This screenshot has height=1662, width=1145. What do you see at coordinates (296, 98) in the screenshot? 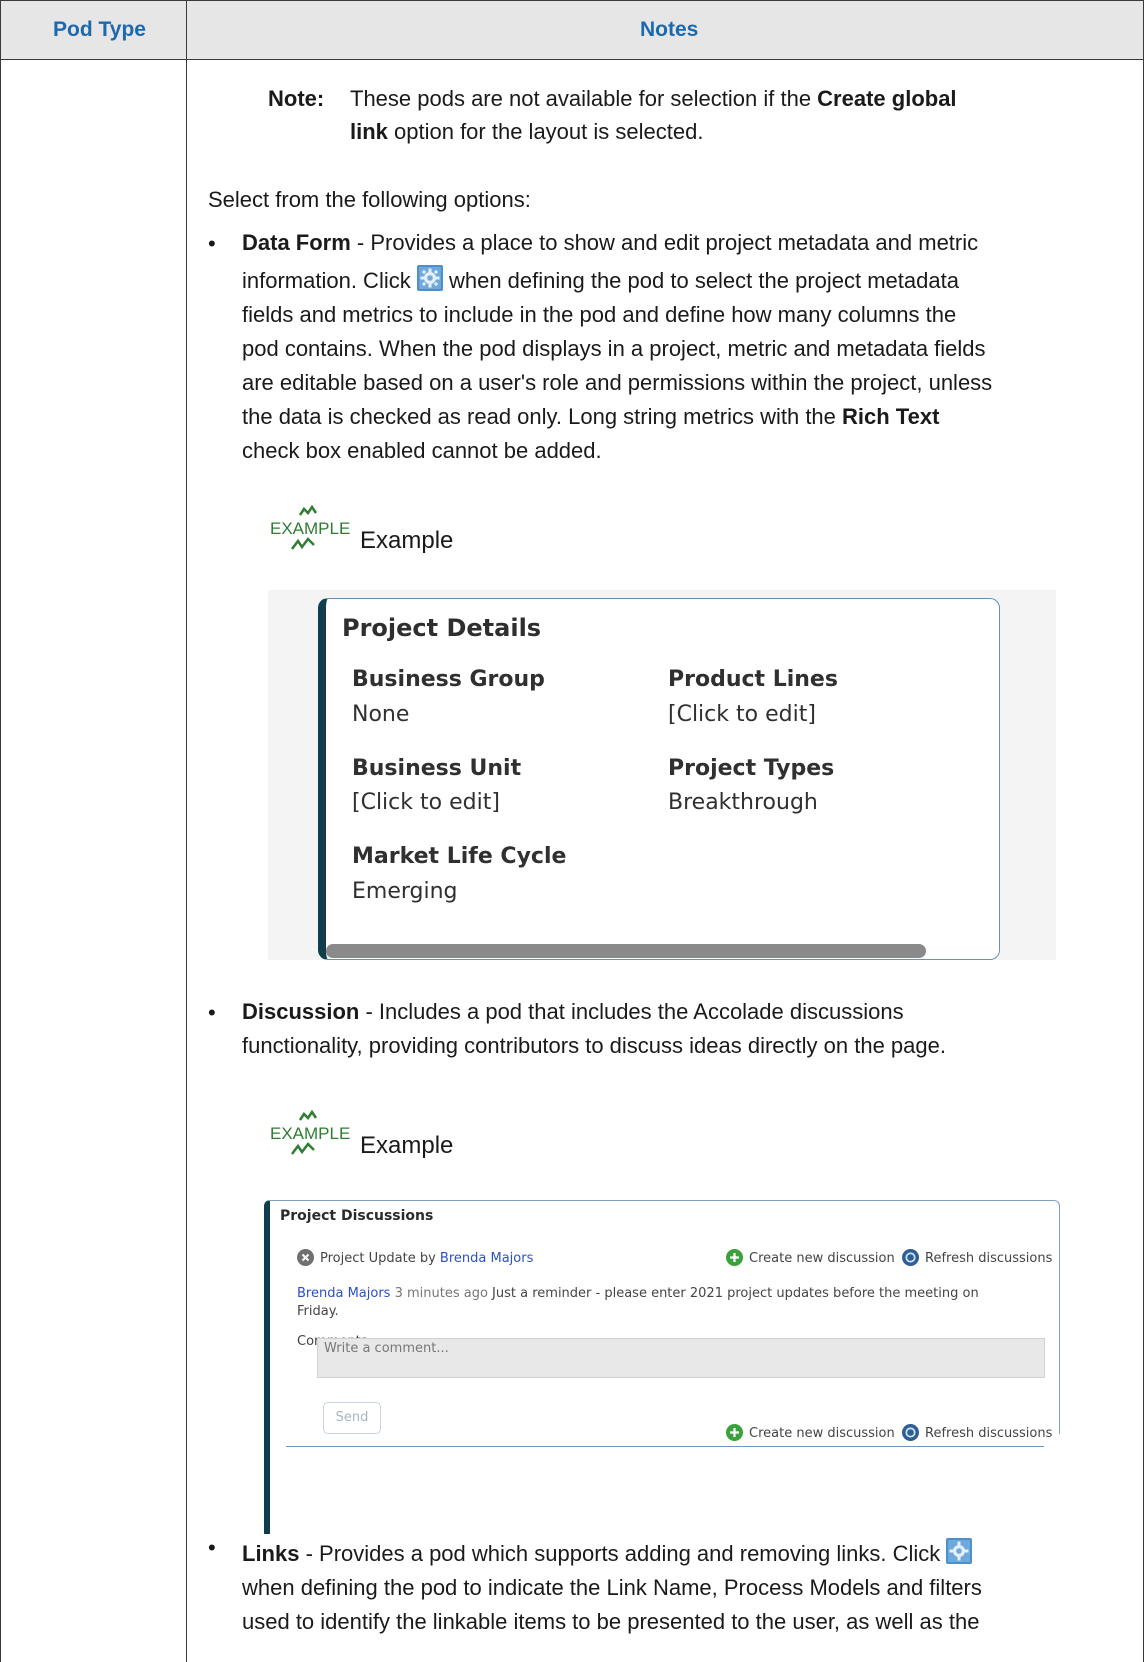
I see `note-label: Note:` at bounding box center [296, 98].